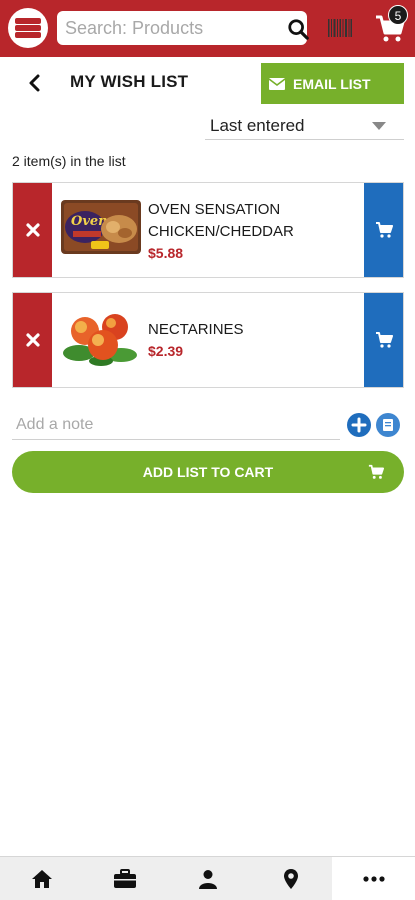 This screenshot has width=415, height=900. Describe the element at coordinates (196, 329) in the screenshot. I see `product-name-line-1: NECTARINES` at that location.